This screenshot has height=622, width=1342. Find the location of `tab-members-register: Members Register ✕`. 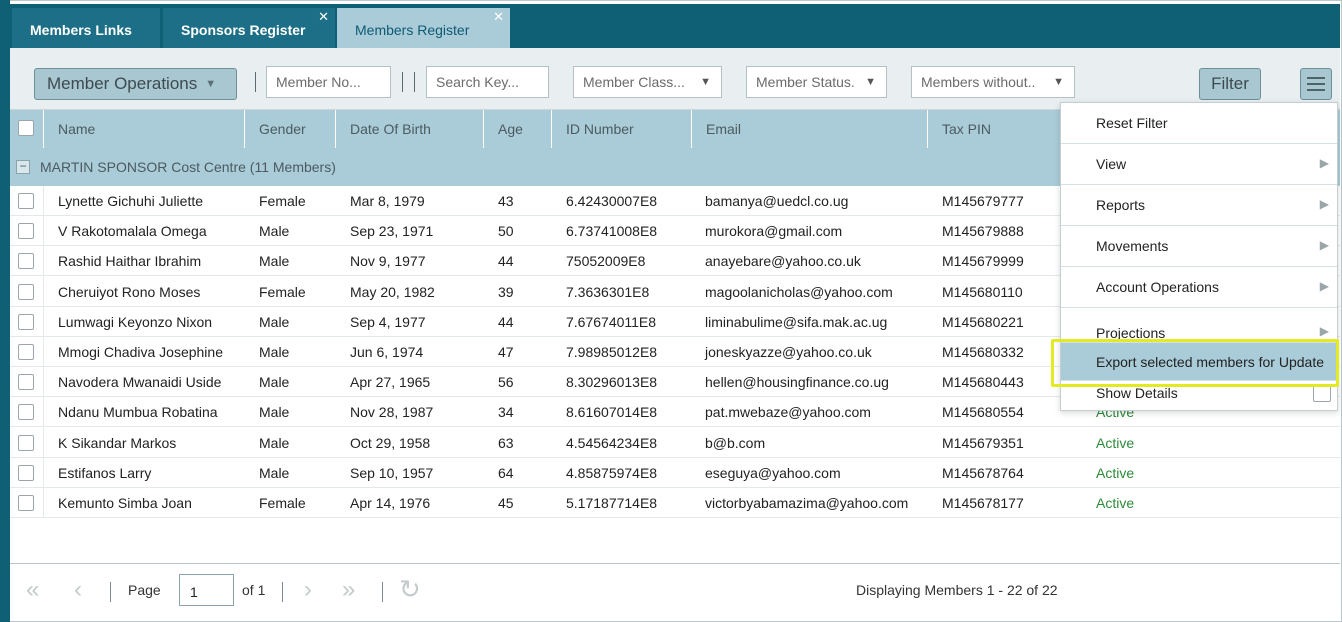

tab-members-register: Members Register ✕ is located at coordinates (423, 30).